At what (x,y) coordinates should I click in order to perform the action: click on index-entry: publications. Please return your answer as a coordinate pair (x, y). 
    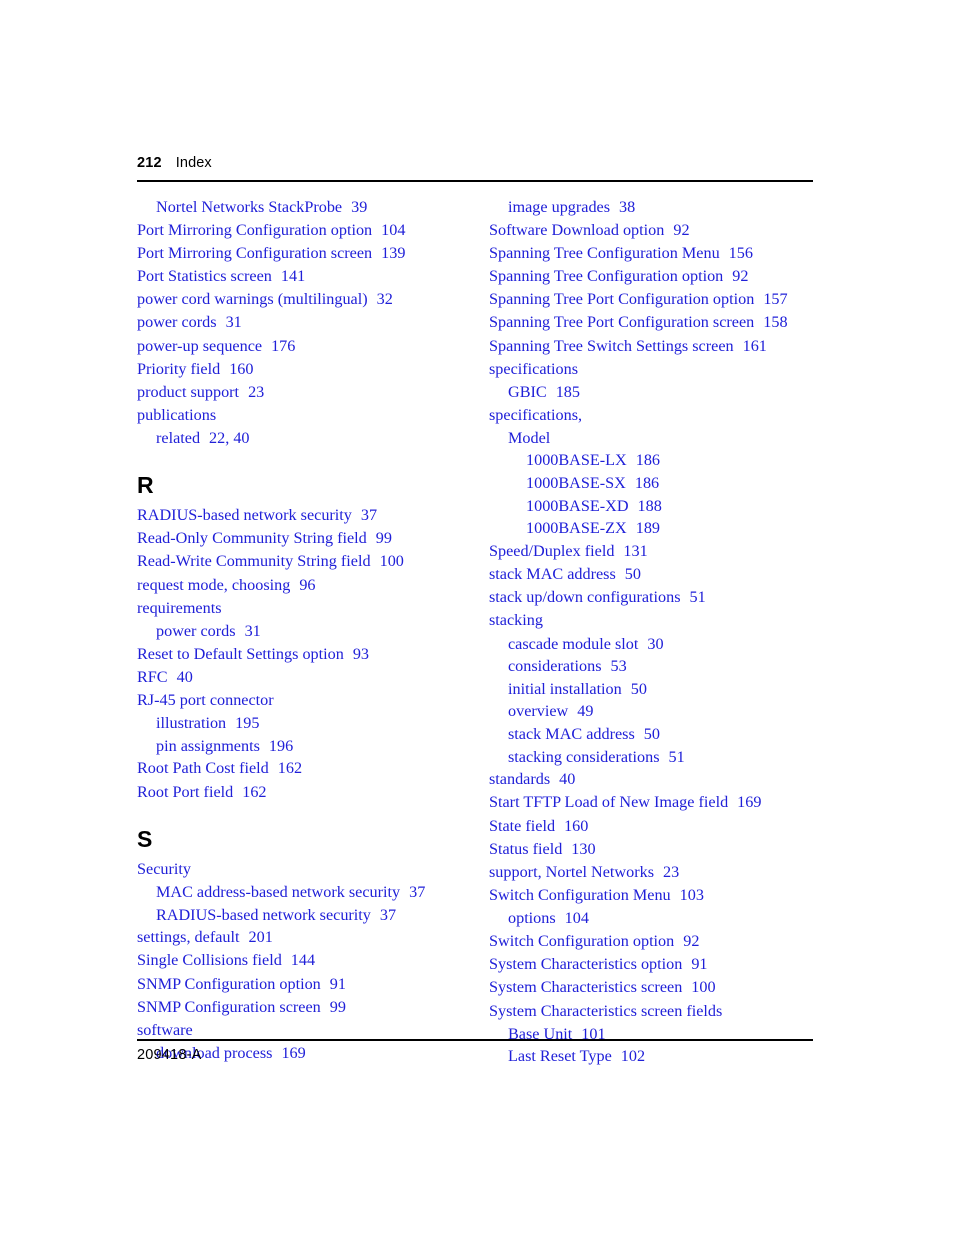
    Looking at the image, I should click on (302, 415).